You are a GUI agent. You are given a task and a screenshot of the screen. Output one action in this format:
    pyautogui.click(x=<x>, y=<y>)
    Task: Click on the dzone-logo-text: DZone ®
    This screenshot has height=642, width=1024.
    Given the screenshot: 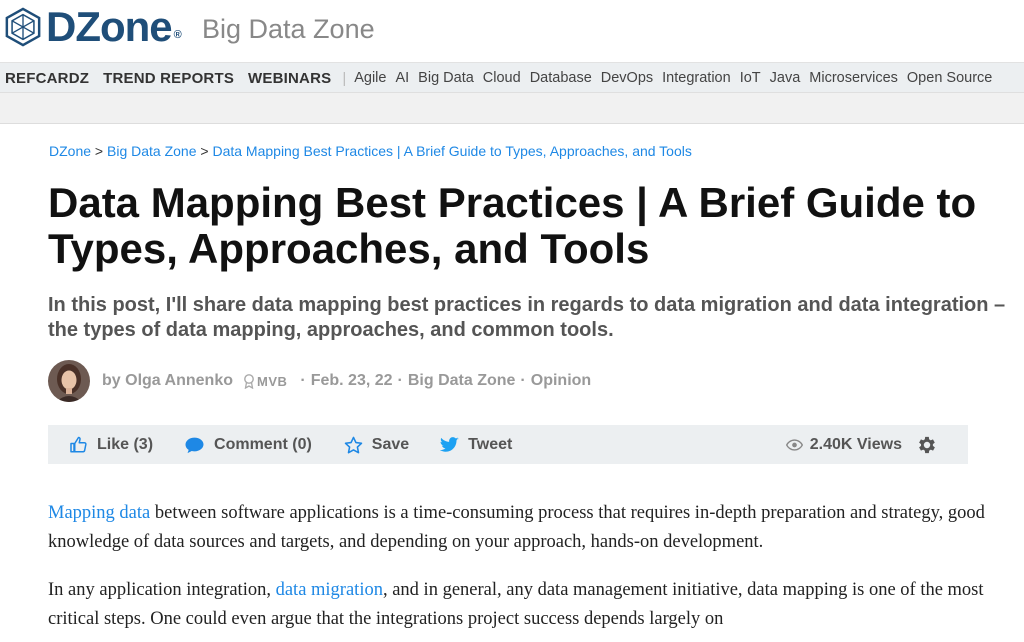 What is the action you would take?
    pyautogui.click(x=114, y=26)
    